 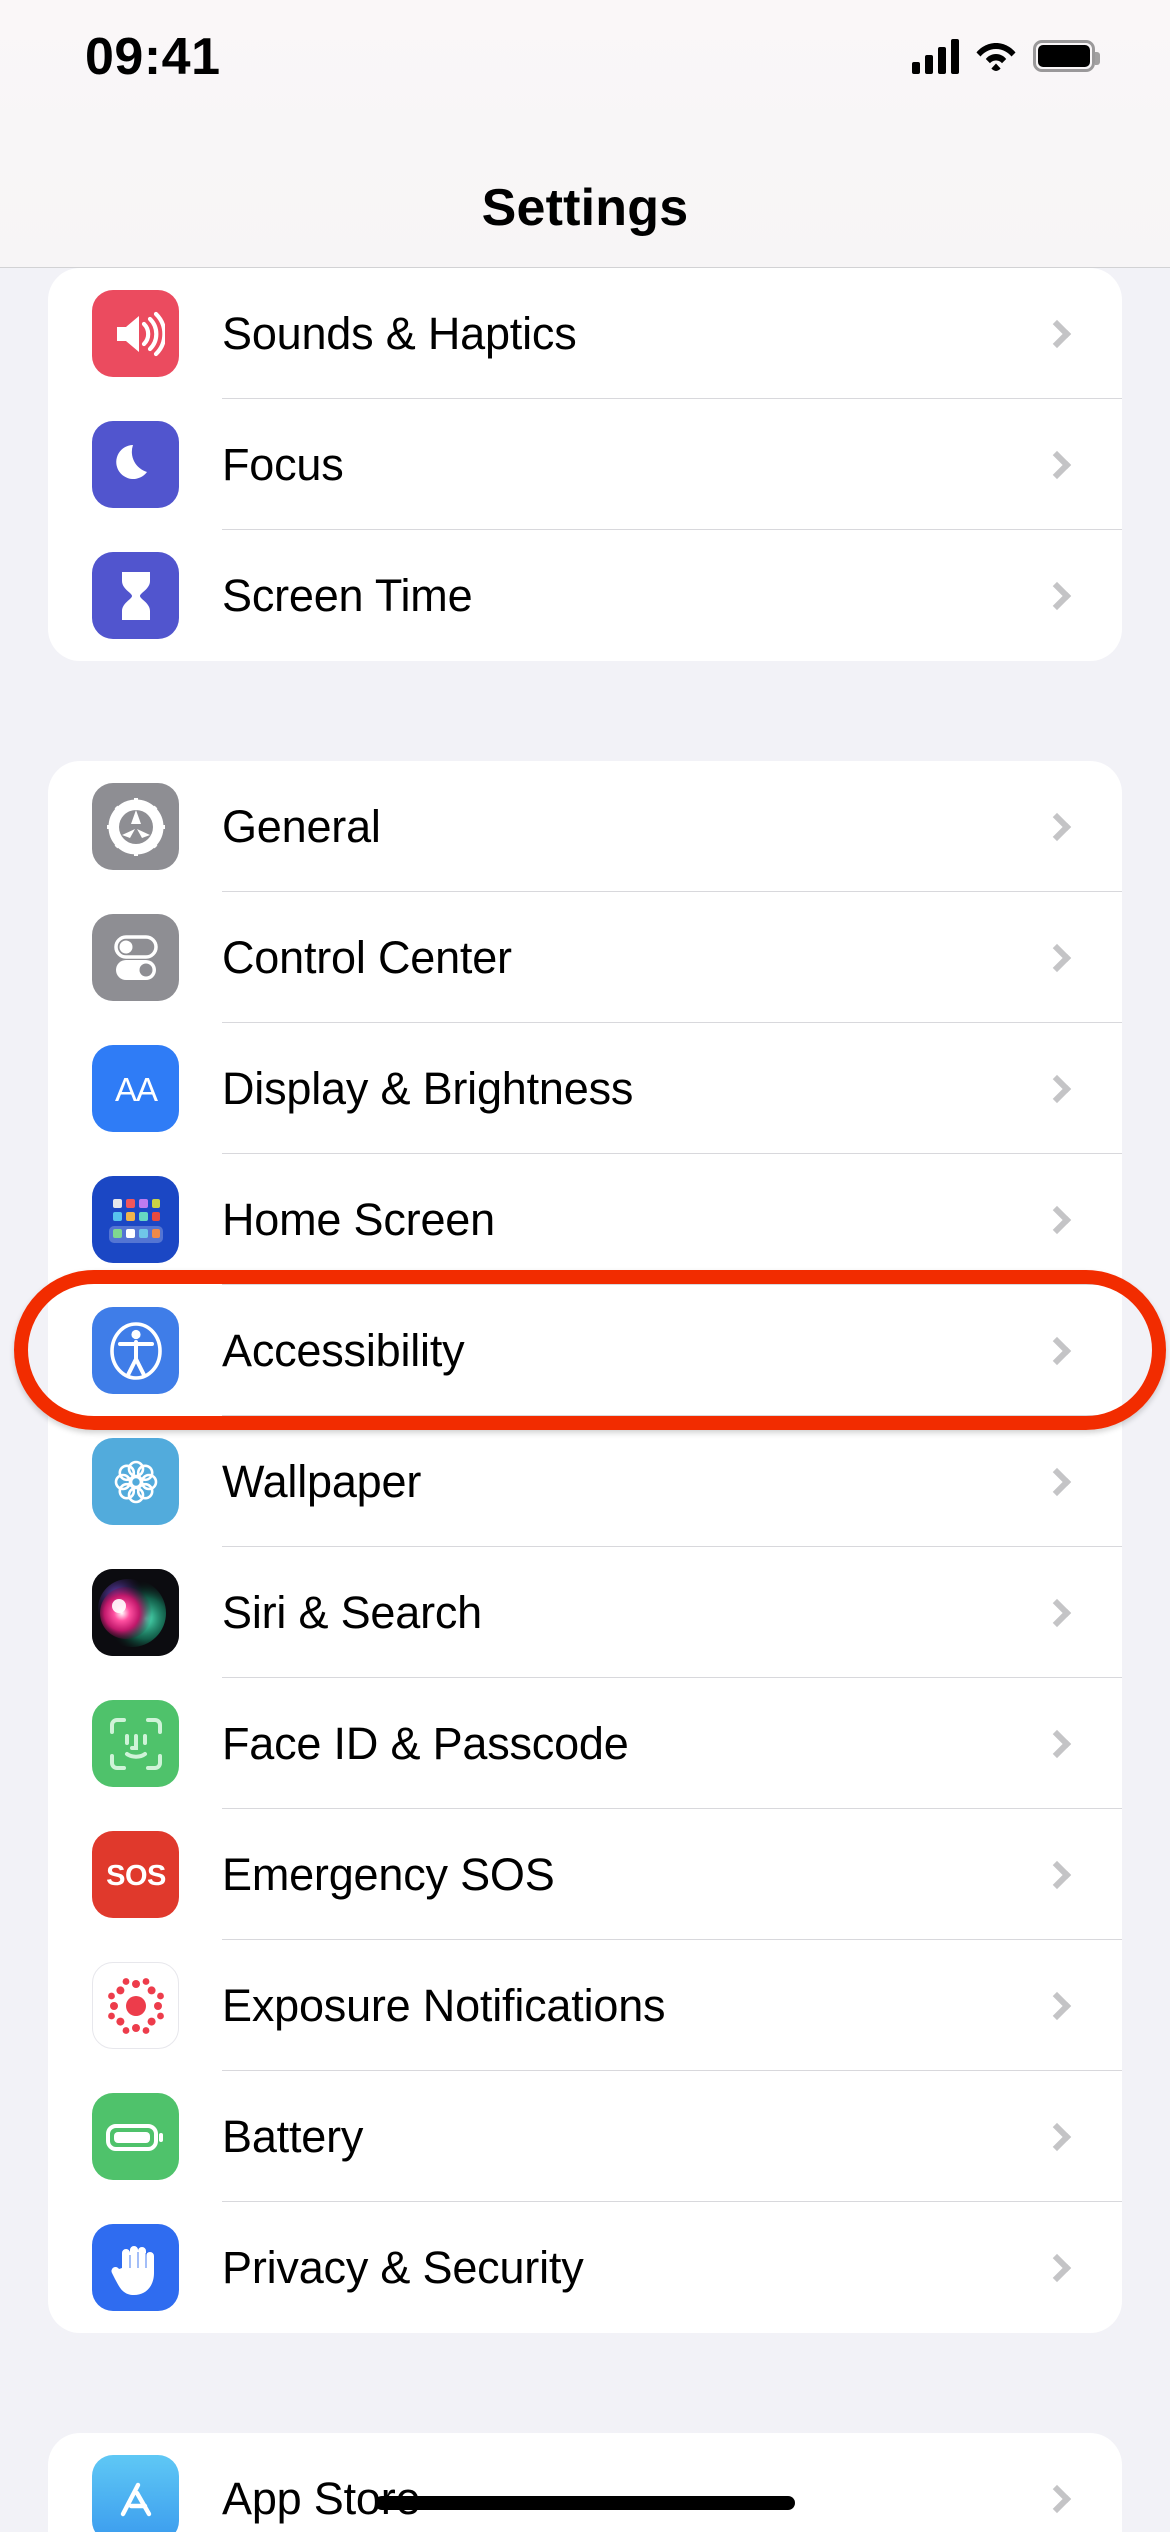 I want to click on settings-row-battery: Battery, so click(x=585, y=2136).